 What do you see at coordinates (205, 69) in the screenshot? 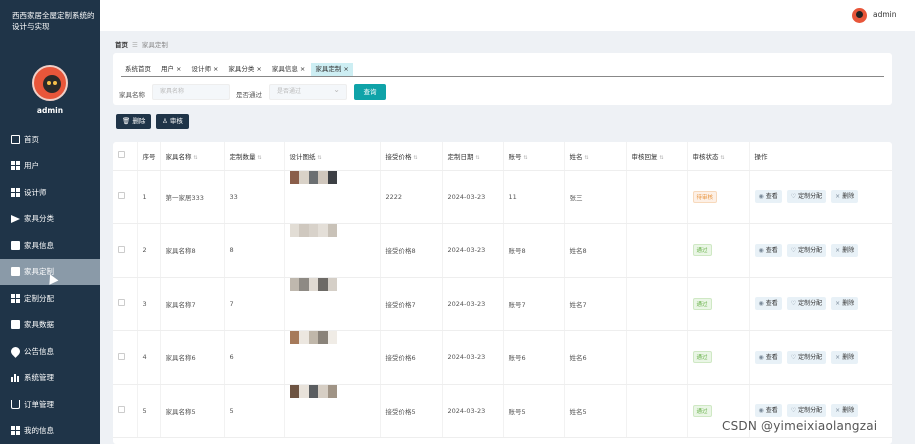
I see `tab-designers: 设计师 ×` at bounding box center [205, 69].